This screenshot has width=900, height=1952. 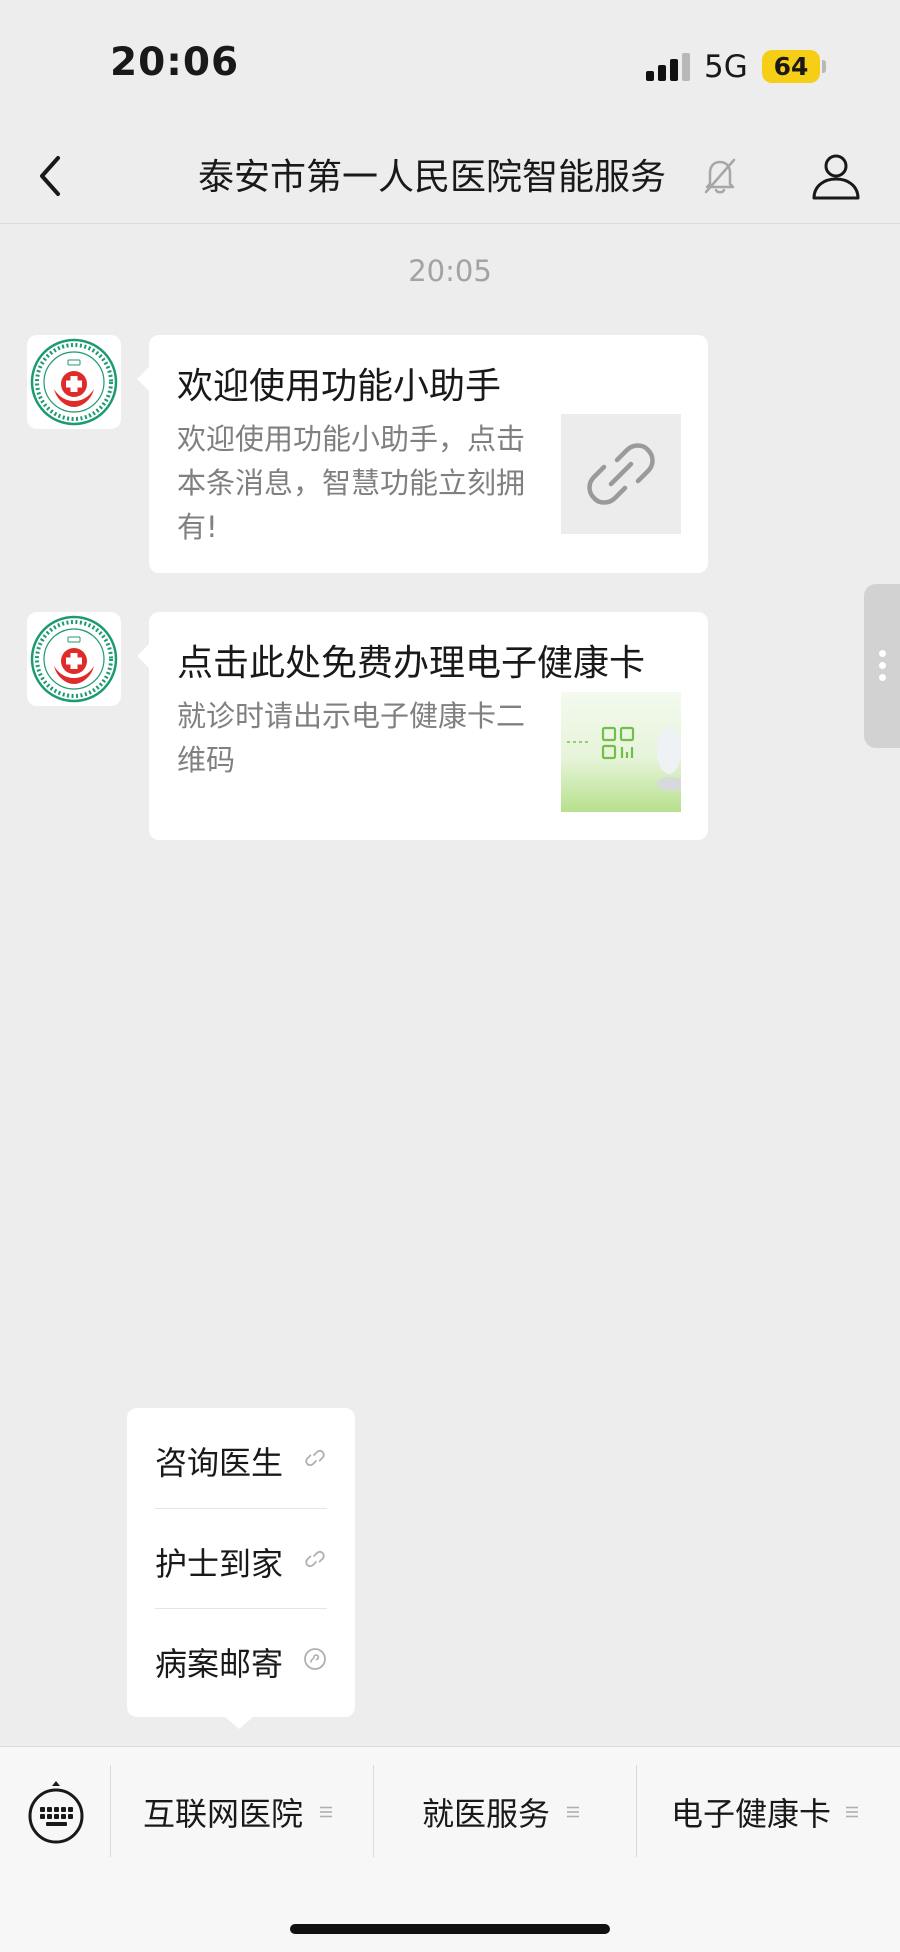 What do you see at coordinates (836, 176) in the screenshot?
I see `person-icon` at bounding box center [836, 176].